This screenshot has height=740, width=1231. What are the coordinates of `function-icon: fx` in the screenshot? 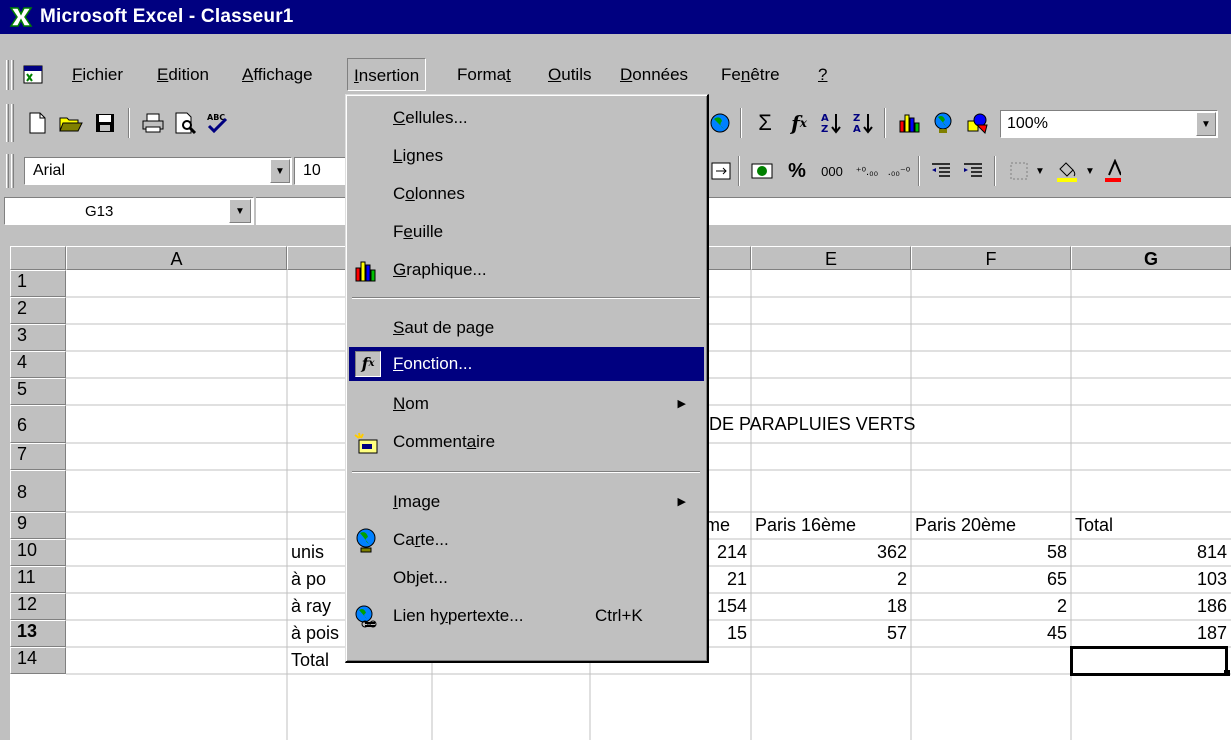 It's located at (368, 364).